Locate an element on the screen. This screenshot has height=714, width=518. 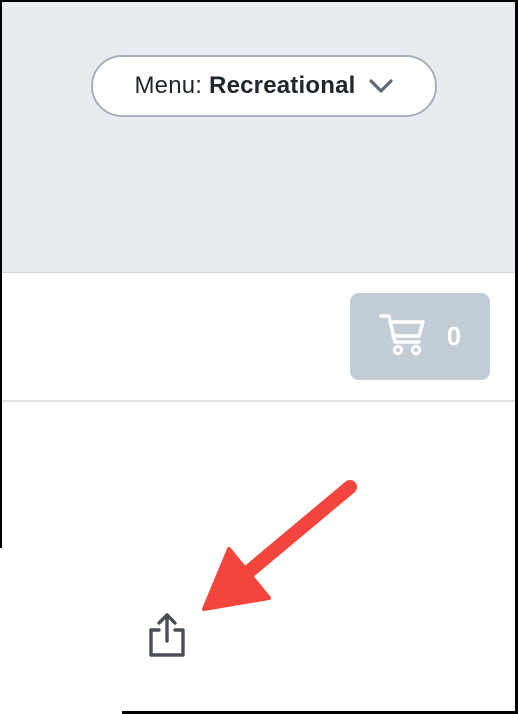
section-divider is located at coordinates (259, 401).